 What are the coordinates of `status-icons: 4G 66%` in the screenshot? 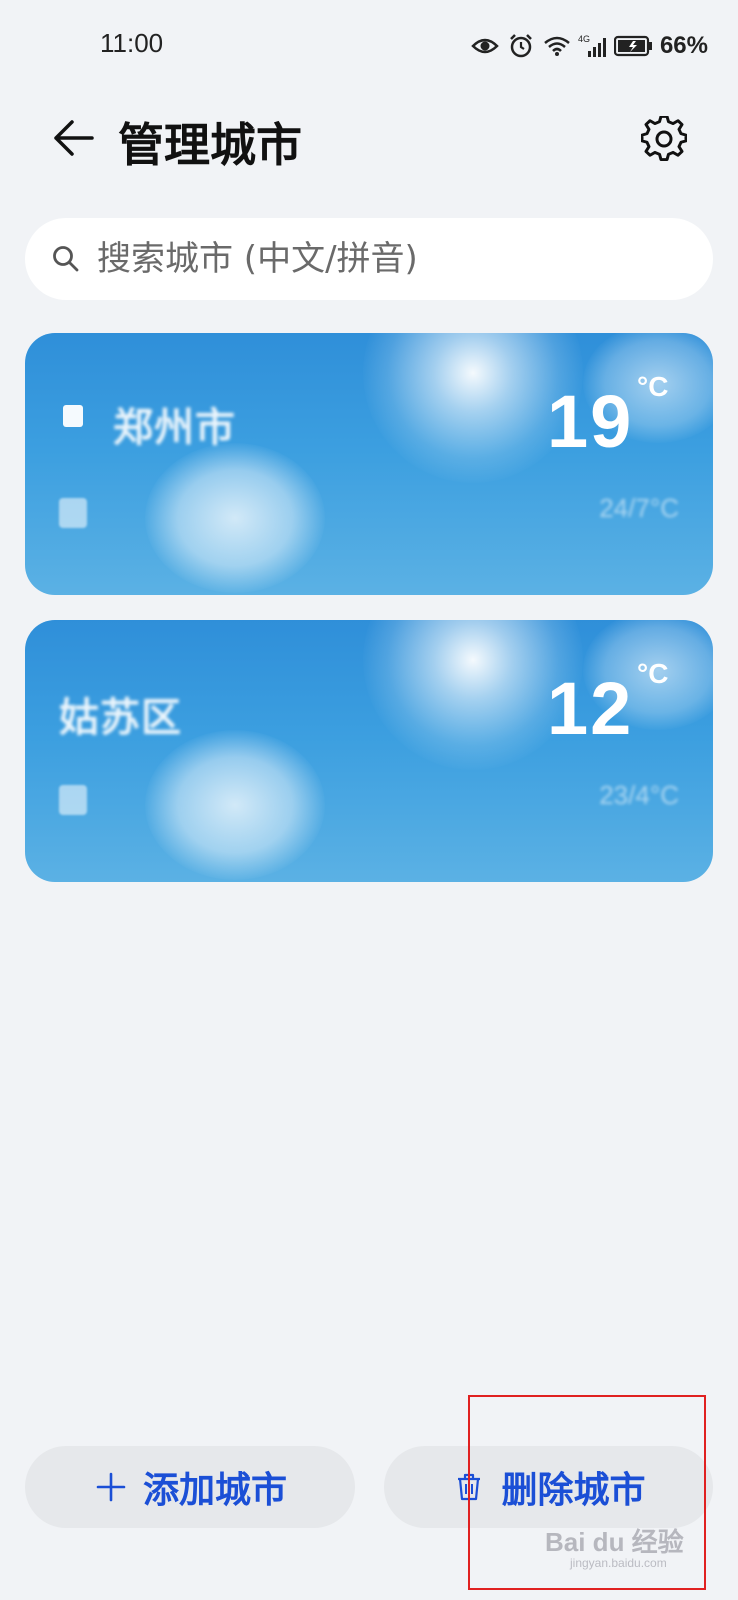 It's located at (589, 46).